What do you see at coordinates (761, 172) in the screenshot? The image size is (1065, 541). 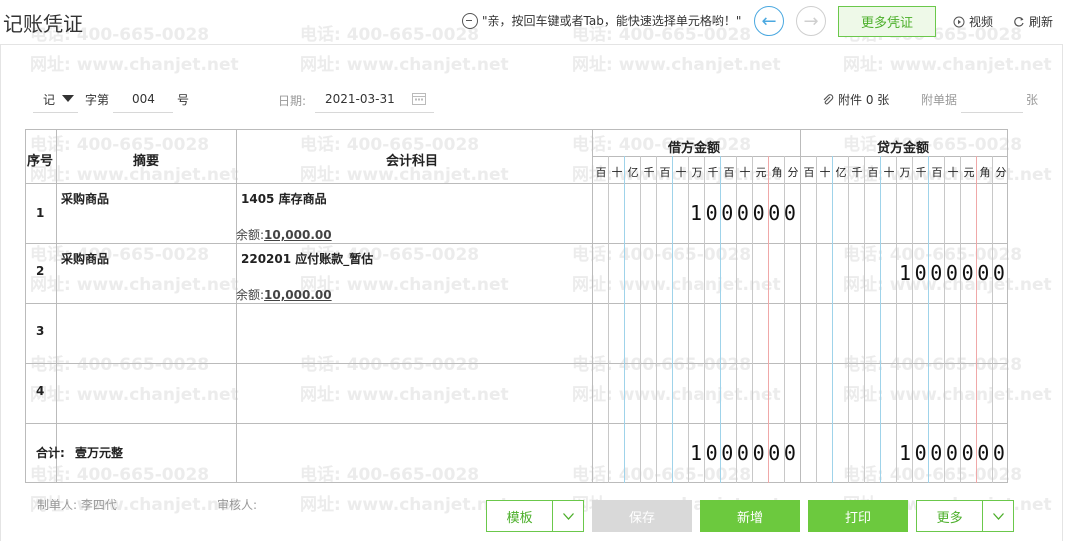 I see `debit-digit-unit: 元` at bounding box center [761, 172].